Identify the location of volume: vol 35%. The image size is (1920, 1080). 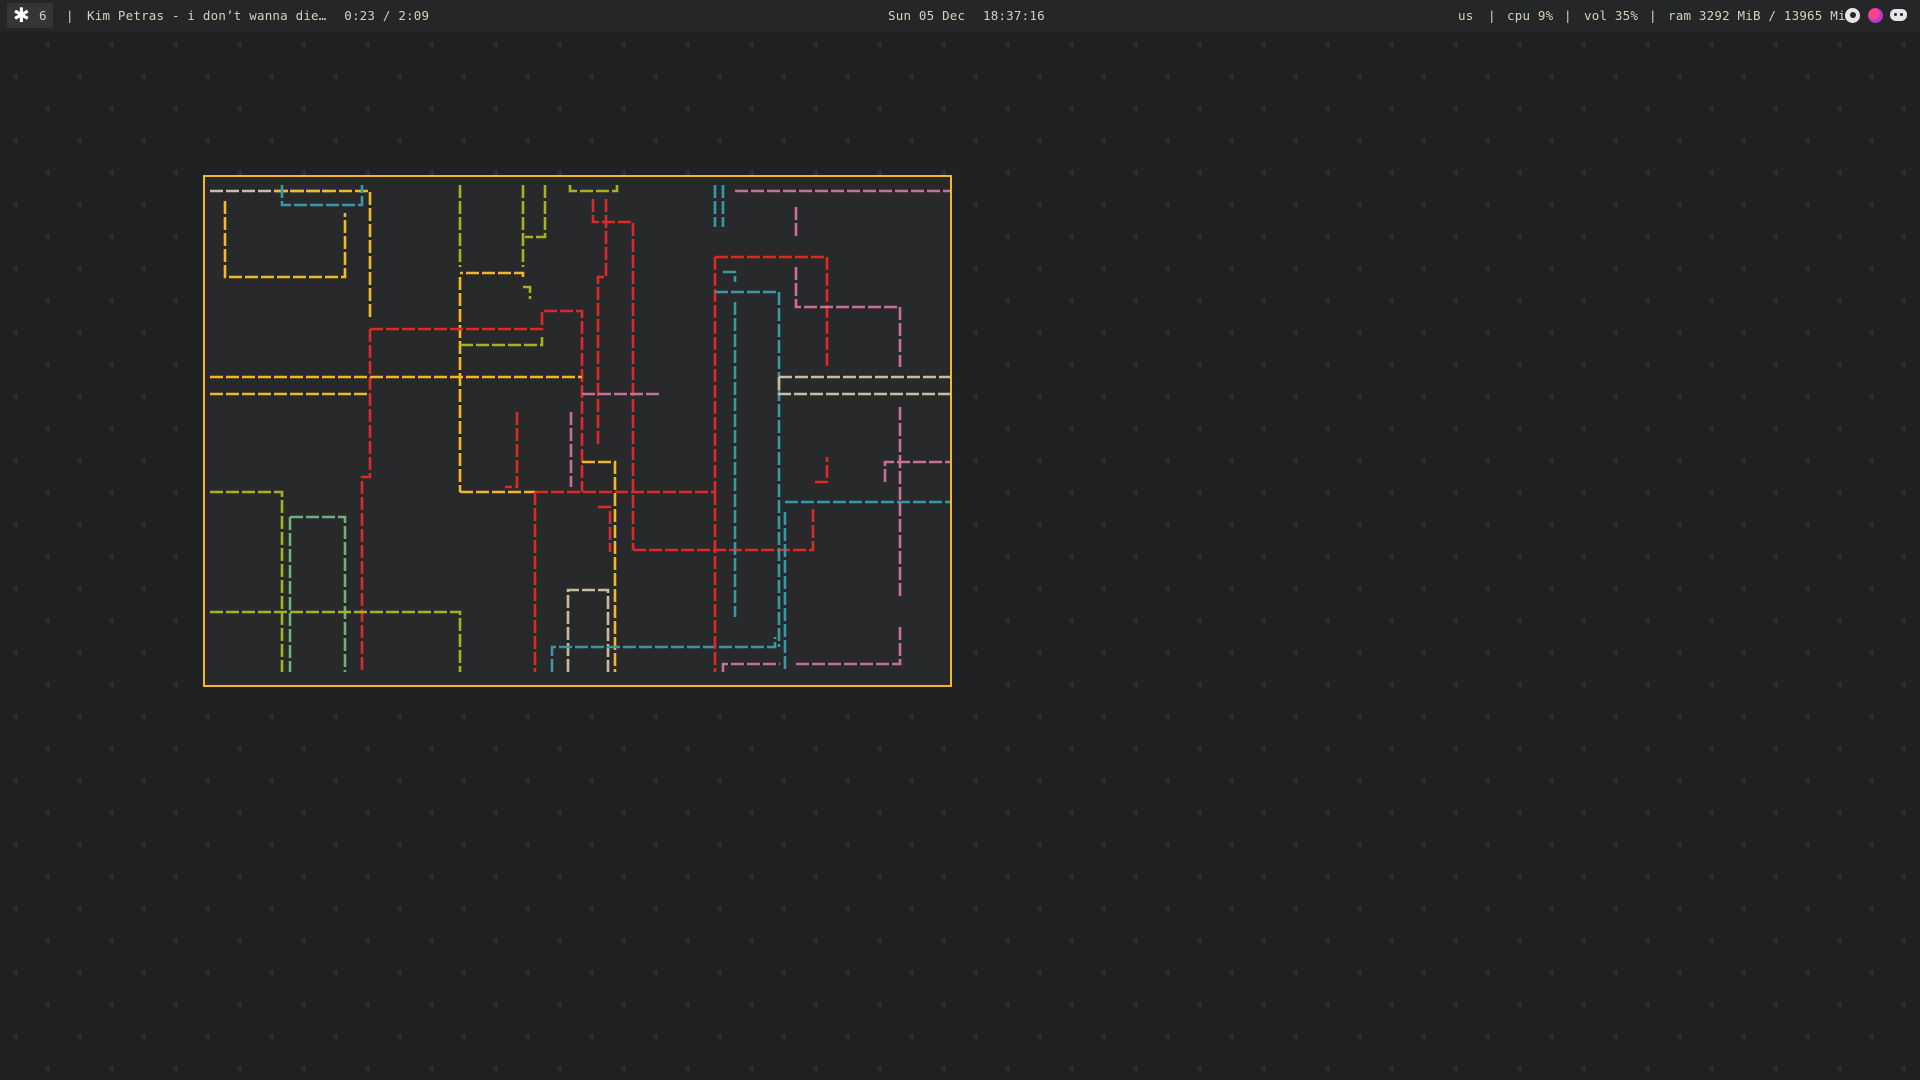
(1611, 15).